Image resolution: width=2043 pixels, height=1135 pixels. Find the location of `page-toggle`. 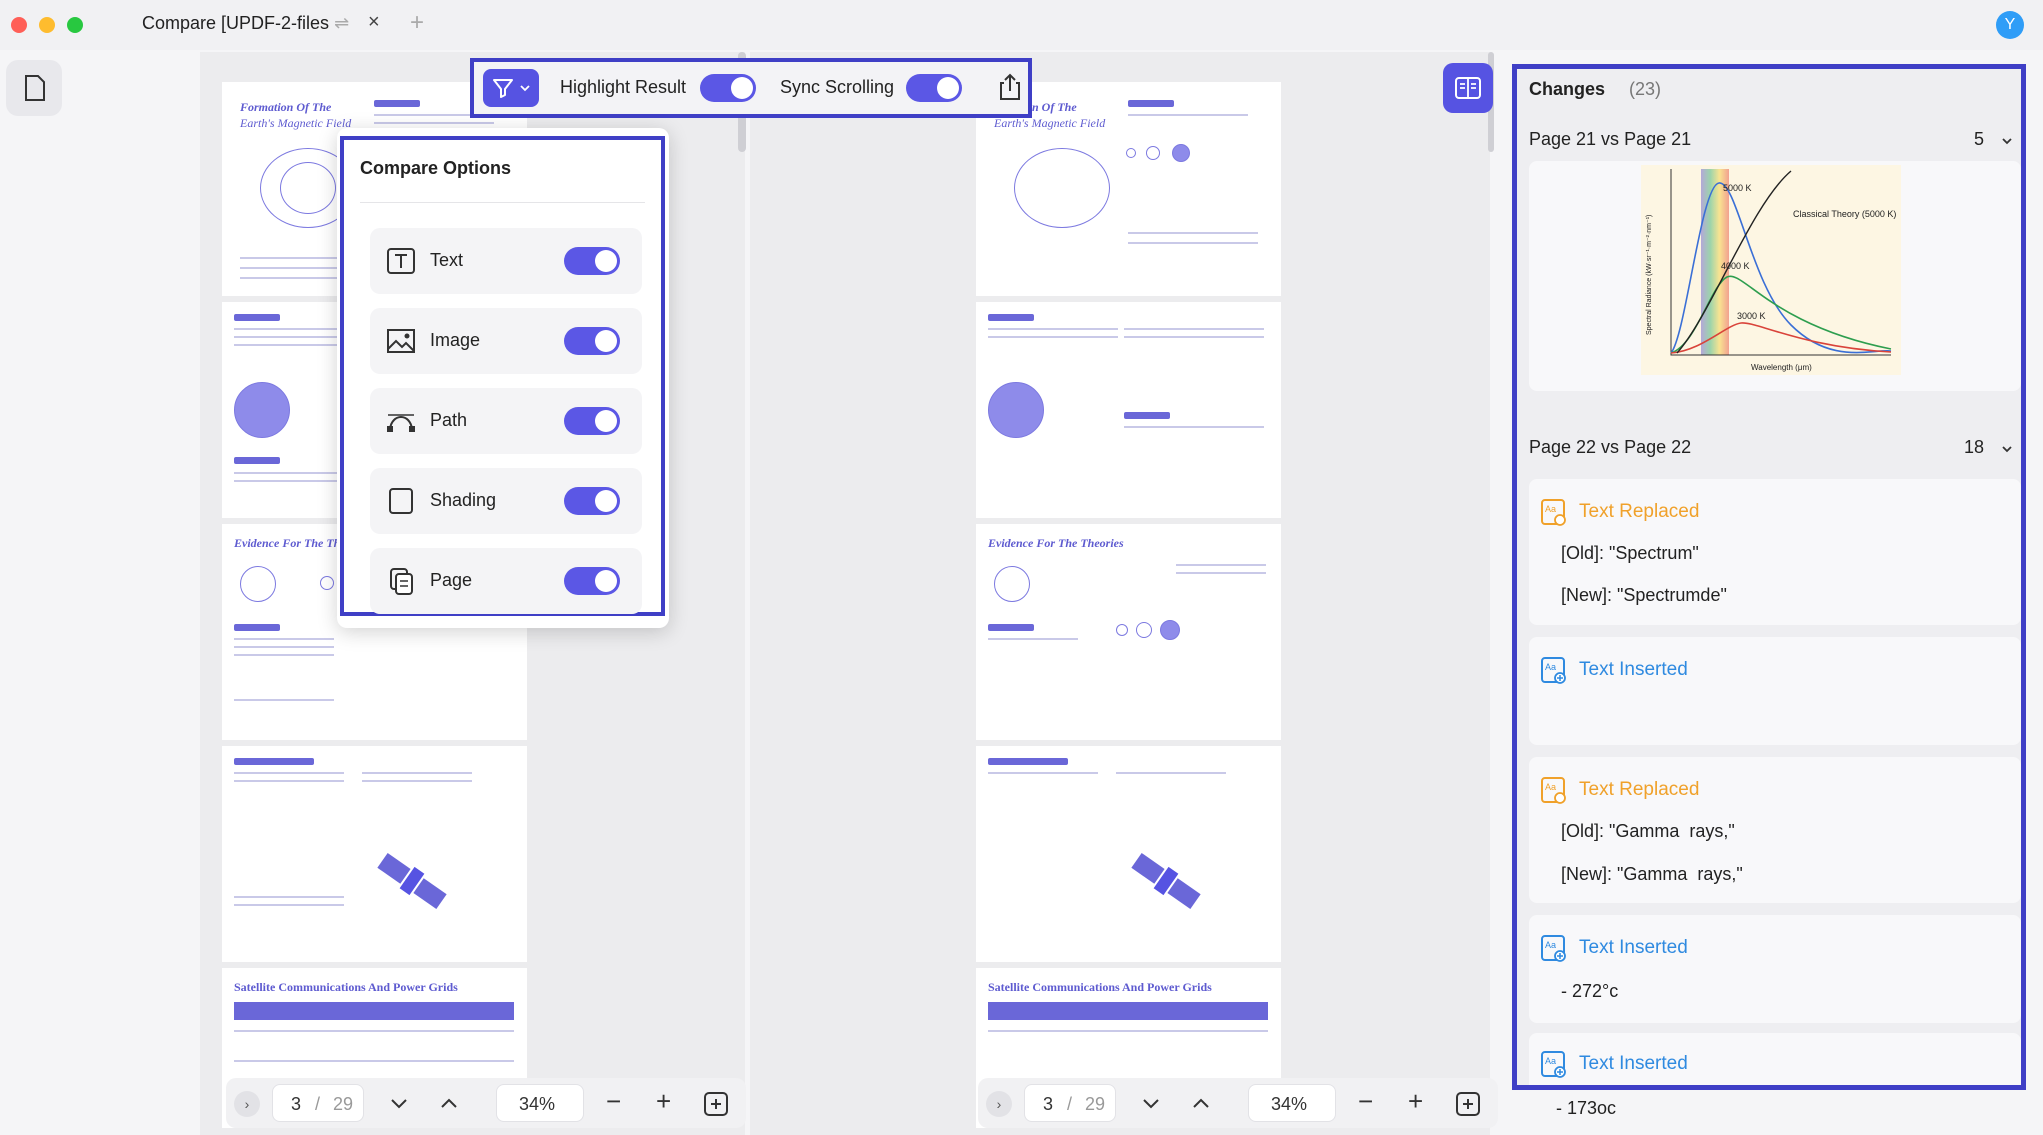

page-toggle is located at coordinates (592, 581).